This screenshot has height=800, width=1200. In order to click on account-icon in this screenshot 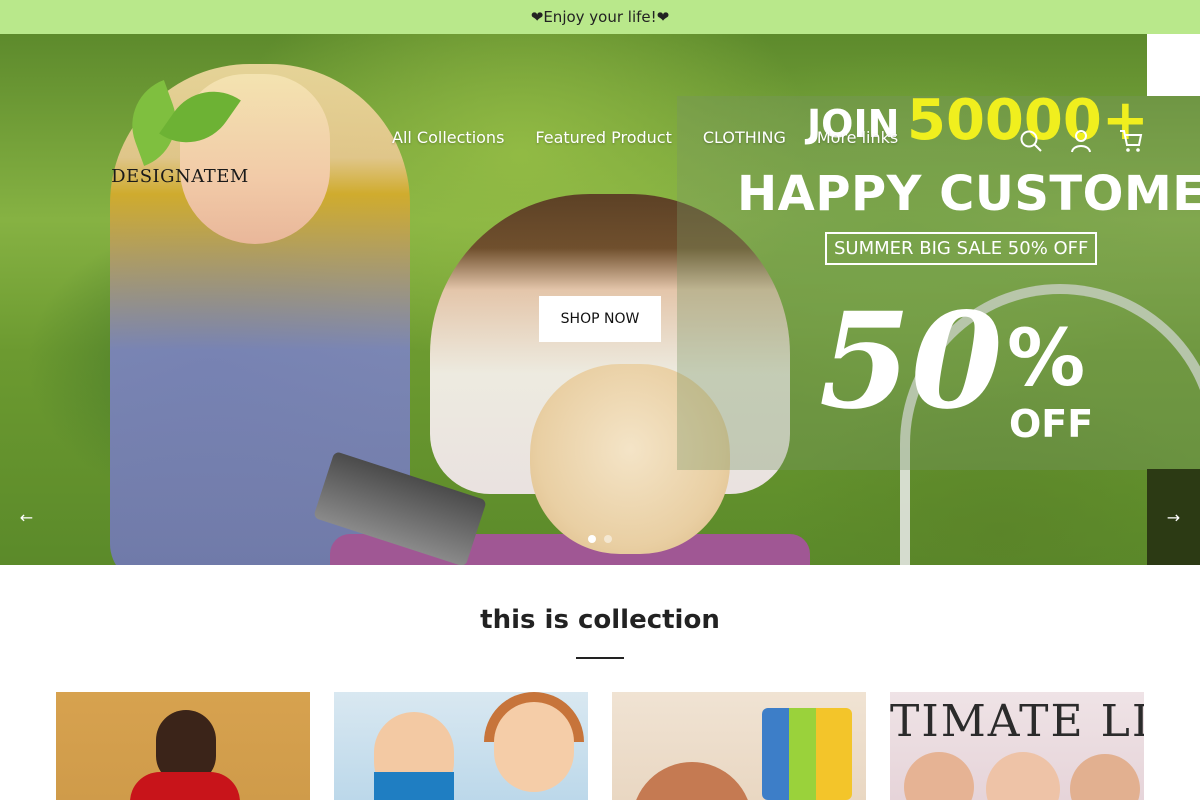, I will do `click(1081, 141)`.